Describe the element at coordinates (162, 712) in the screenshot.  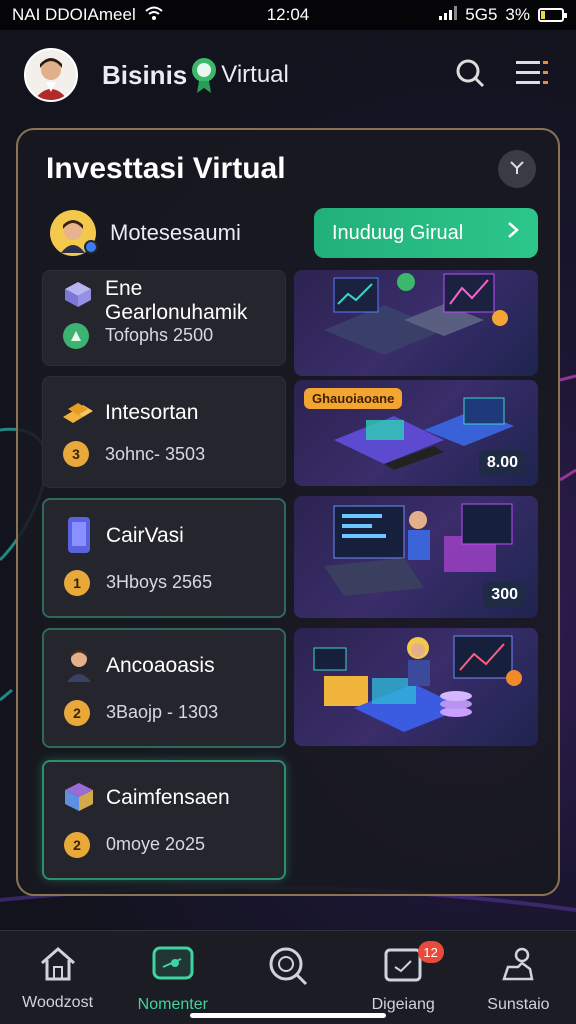
I see `item-meta: 3Baojp - 1303` at that location.